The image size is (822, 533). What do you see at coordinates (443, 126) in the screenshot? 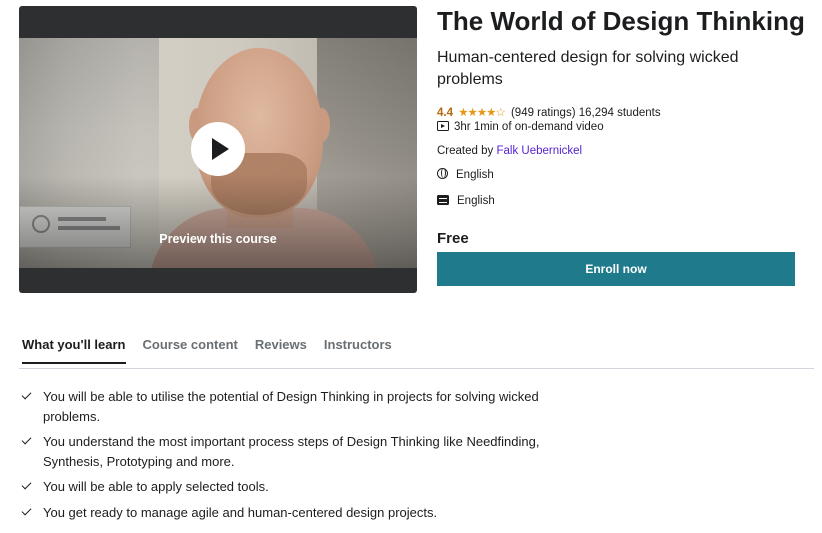
I see `video-icon` at bounding box center [443, 126].